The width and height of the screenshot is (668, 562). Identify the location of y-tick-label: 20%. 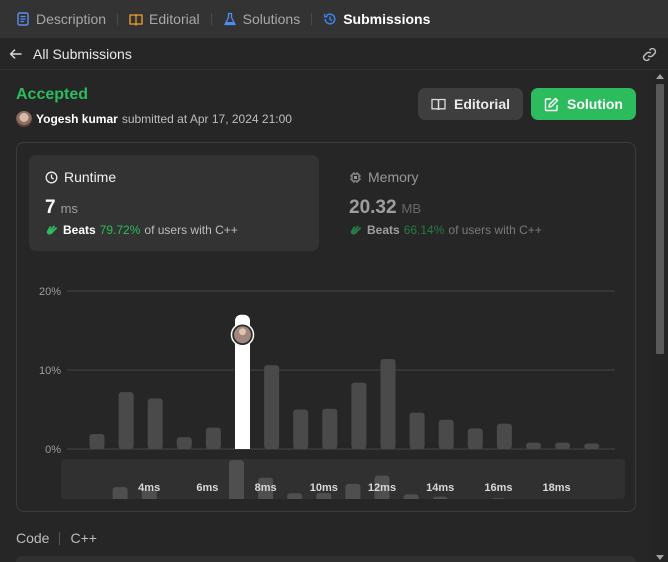
(50, 292).